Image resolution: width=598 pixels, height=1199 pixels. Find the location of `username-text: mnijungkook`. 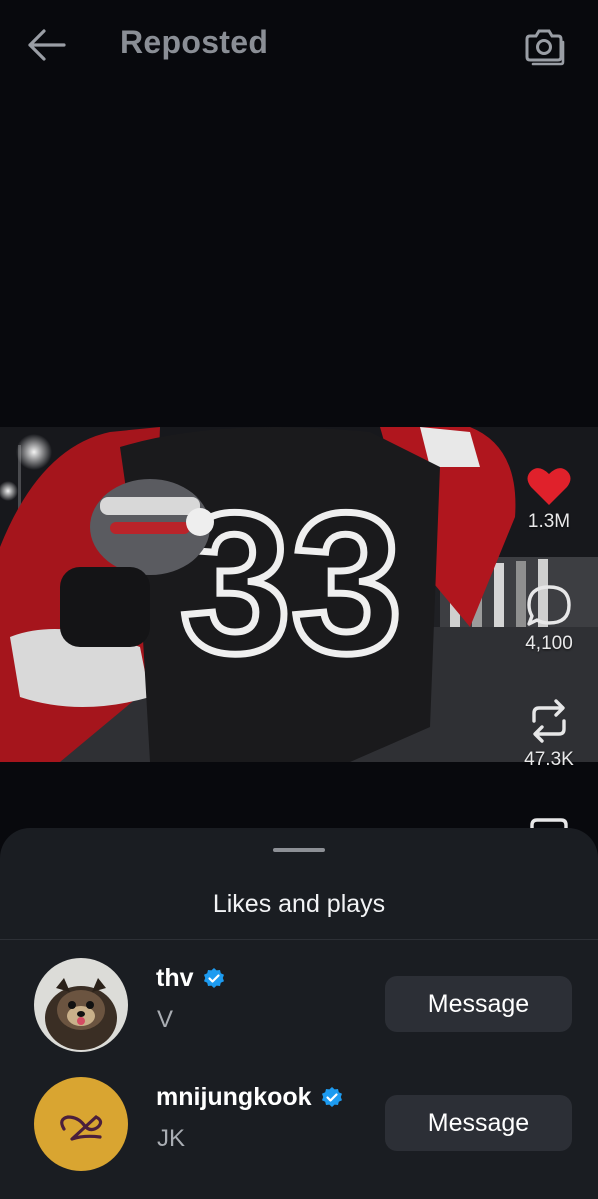

username-text: mnijungkook is located at coordinates (234, 1097).